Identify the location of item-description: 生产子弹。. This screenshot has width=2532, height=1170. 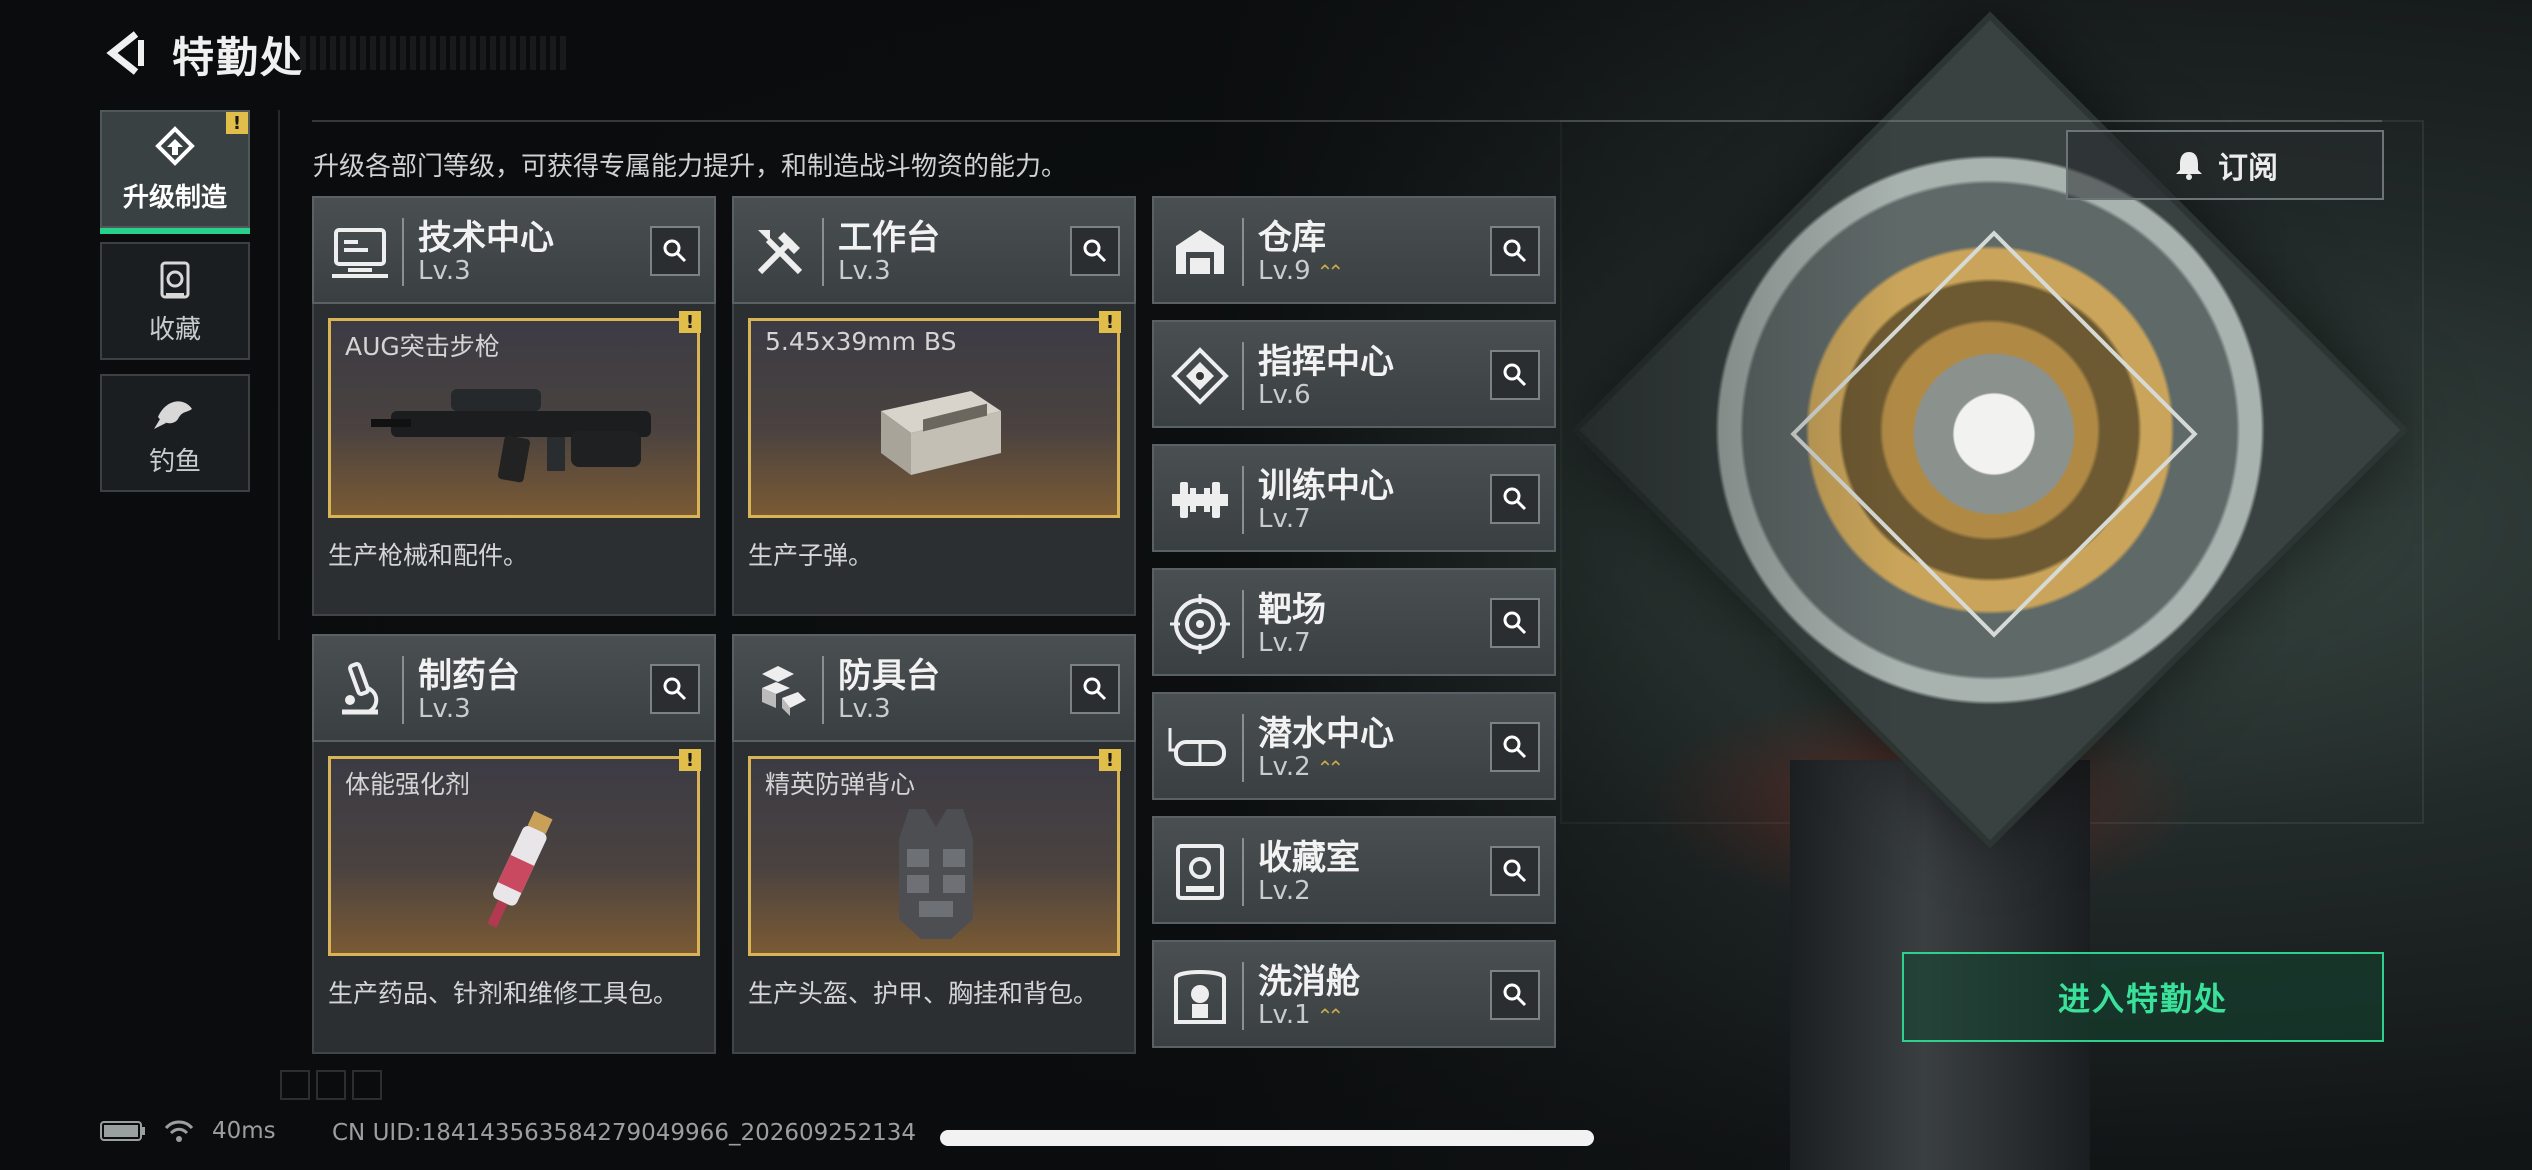
(811, 555).